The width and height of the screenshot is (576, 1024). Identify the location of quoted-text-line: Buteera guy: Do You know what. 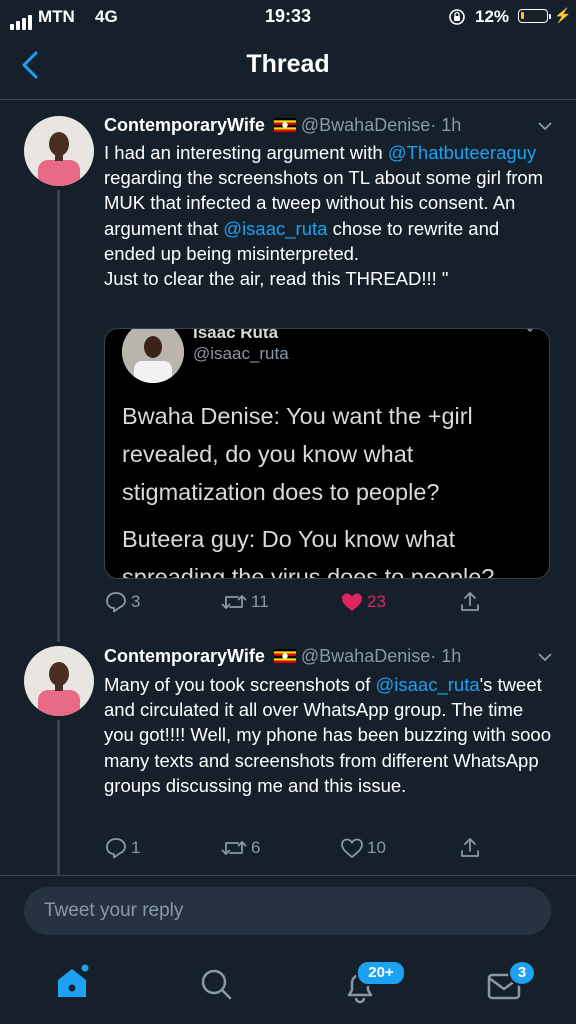
(289, 539).